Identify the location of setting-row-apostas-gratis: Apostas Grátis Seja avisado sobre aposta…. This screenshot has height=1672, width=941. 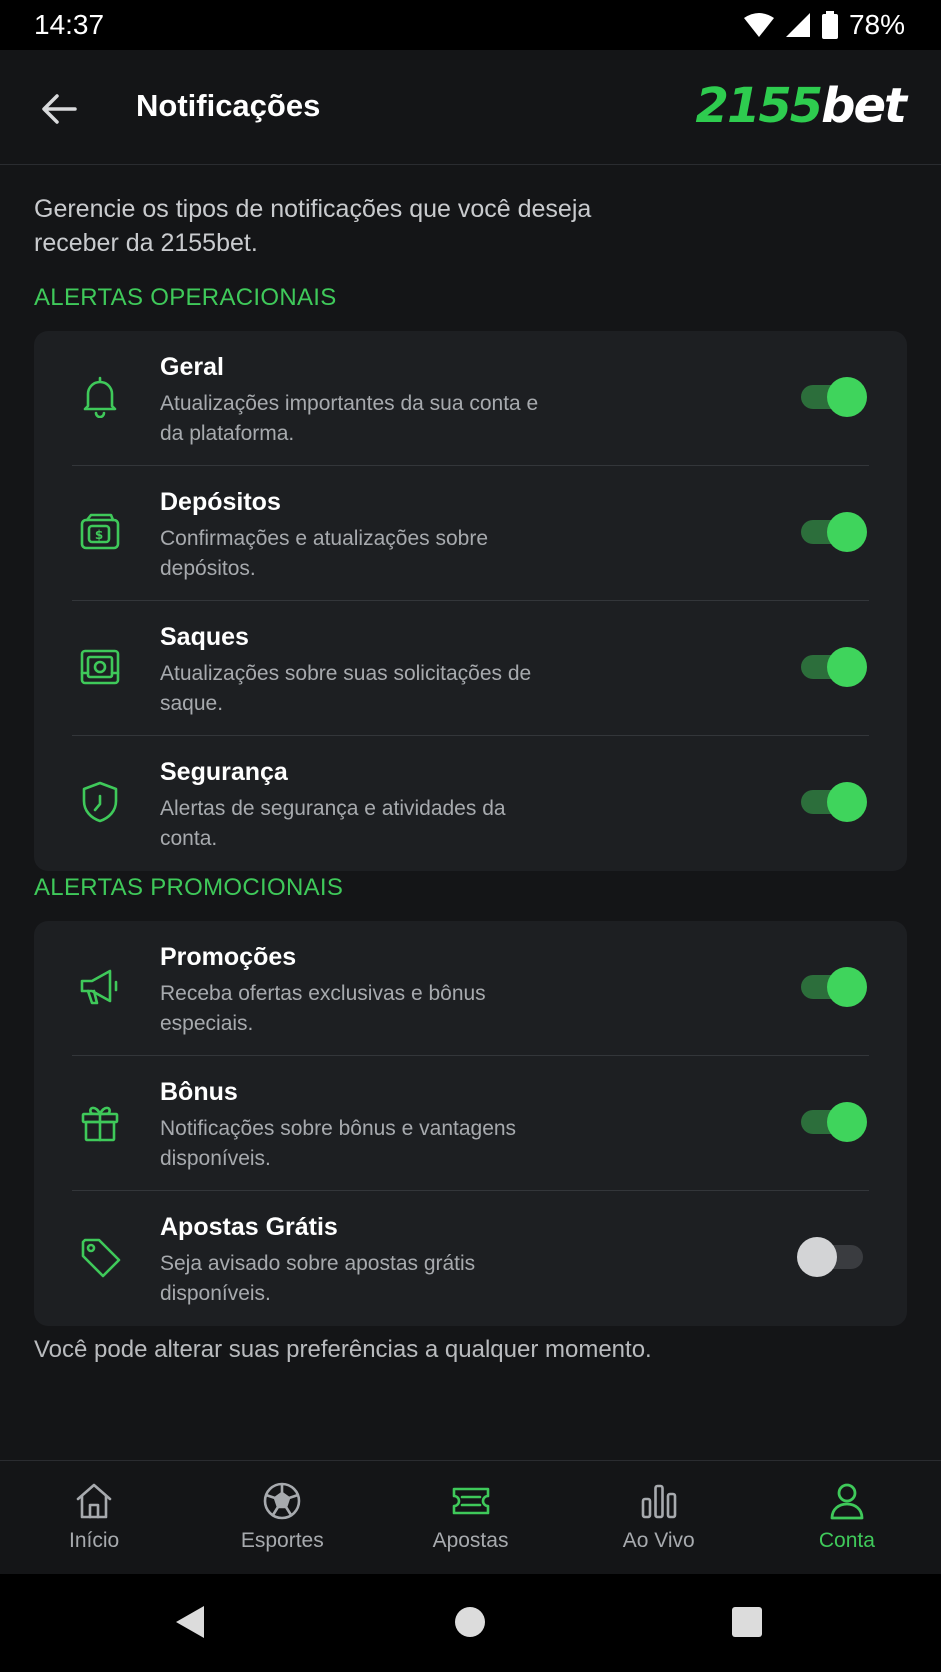
(470, 1258).